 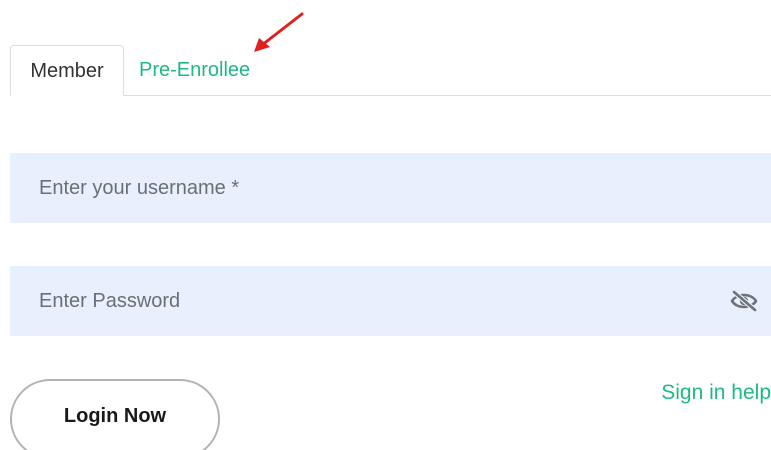 What do you see at coordinates (359, 188) in the screenshot?
I see `username-input` at bounding box center [359, 188].